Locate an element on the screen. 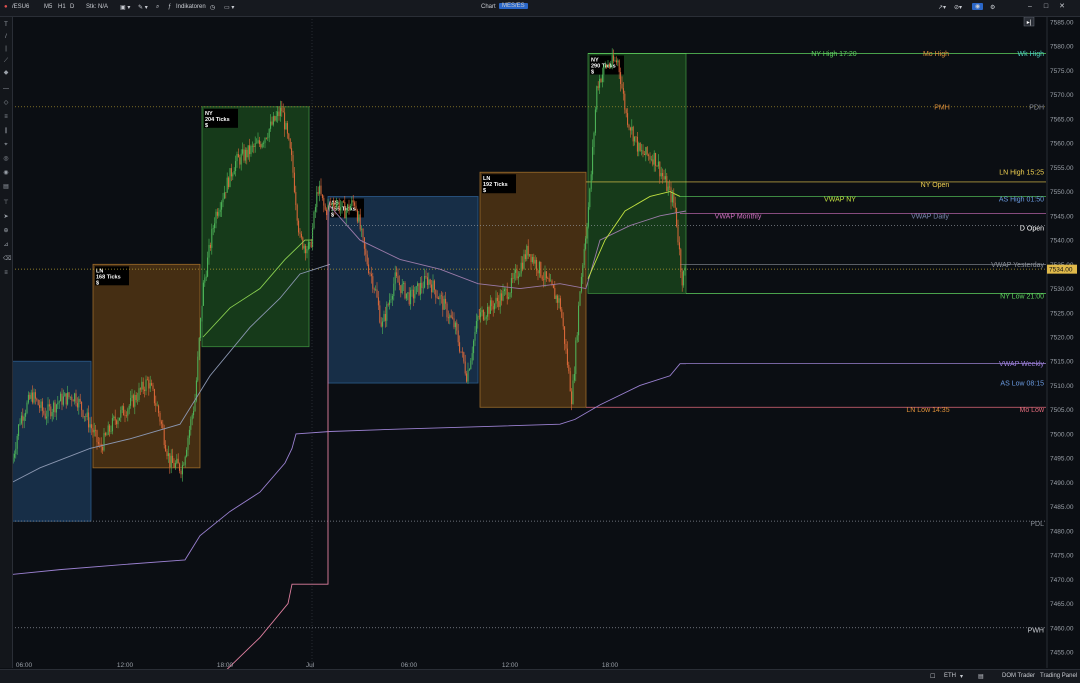 This screenshot has height=683, width=1080. price-tick-label: 7520.00 is located at coordinates (1062, 338).